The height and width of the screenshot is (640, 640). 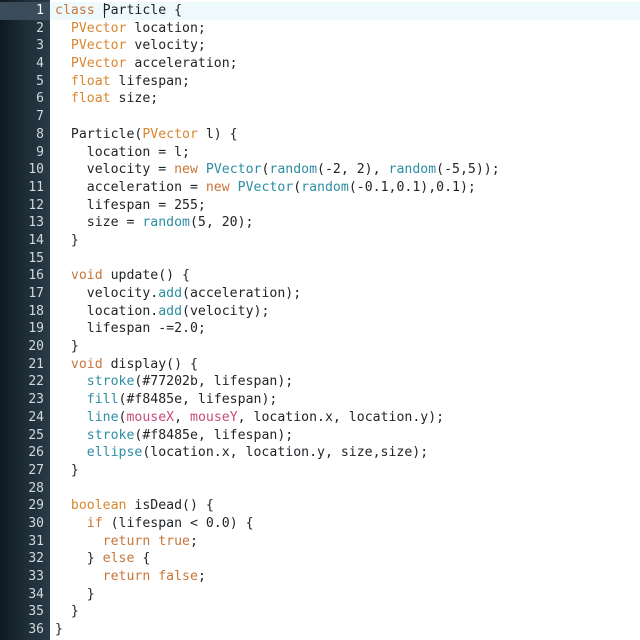 What do you see at coordinates (353, 170) in the screenshot?
I see `code-token: (-2, 2),` at bounding box center [353, 170].